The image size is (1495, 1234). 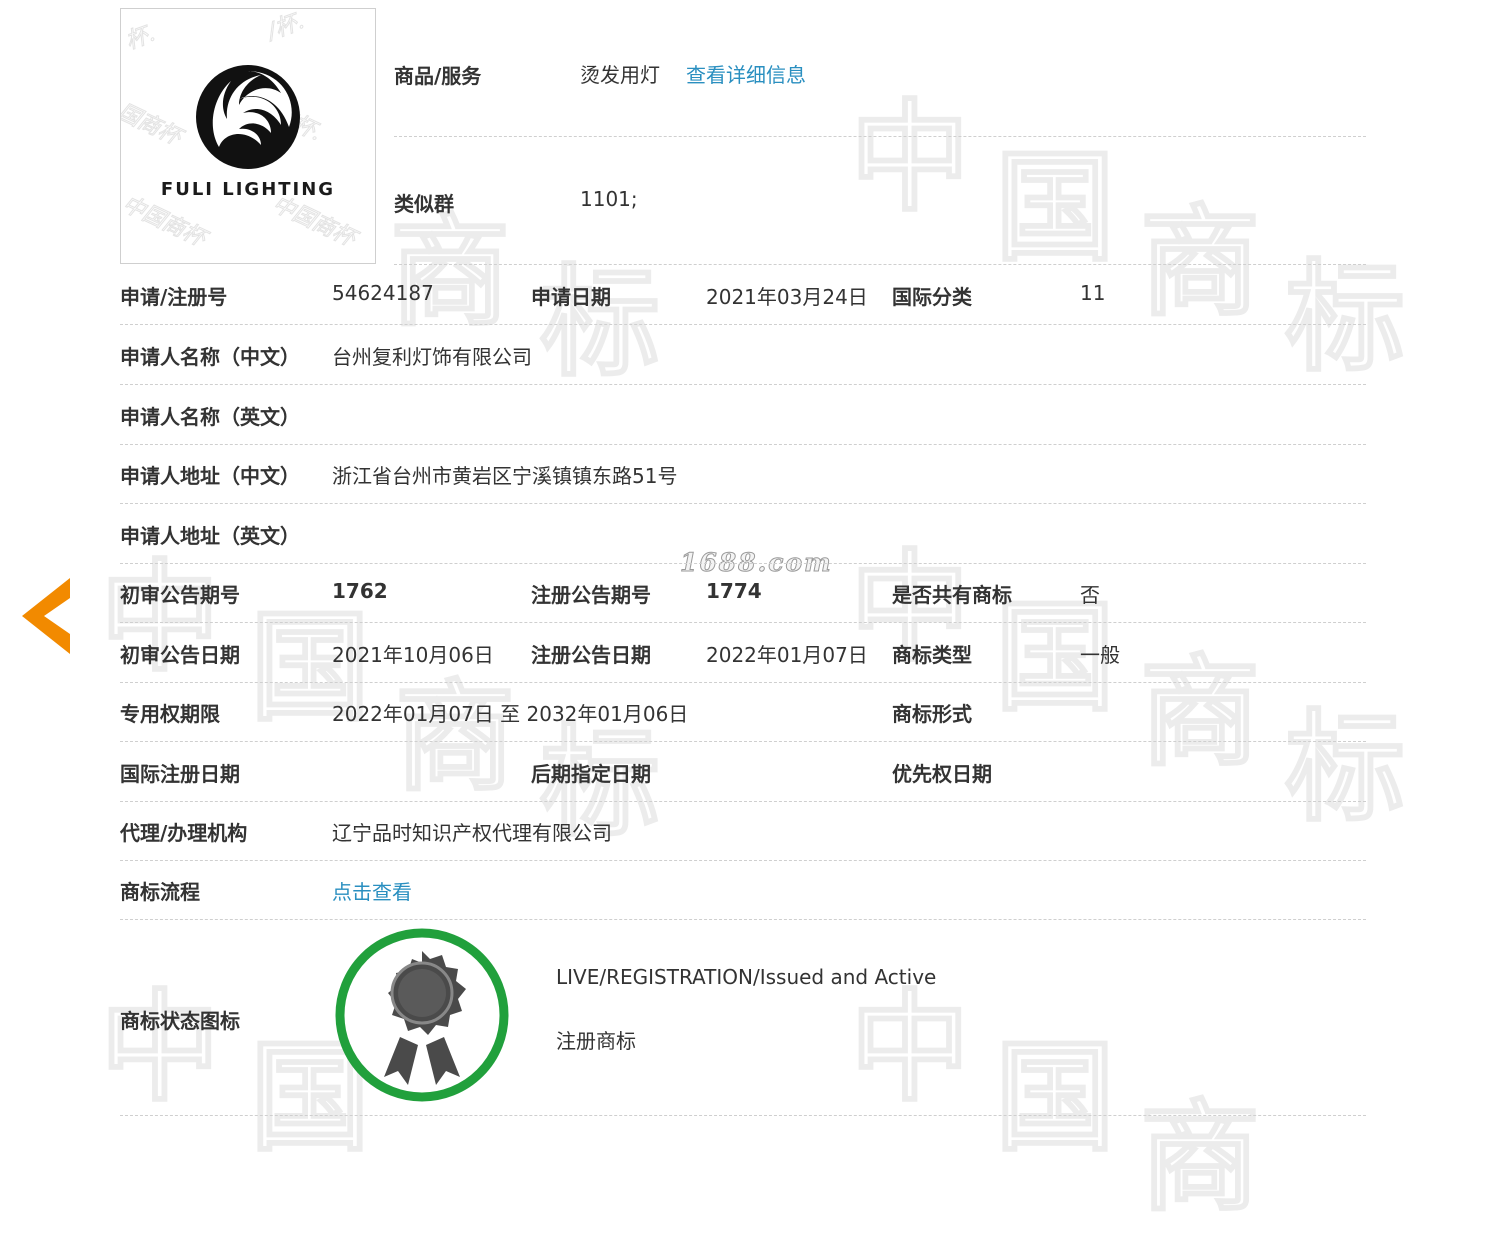 What do you see at coordinates (591, 595) in the screenshot?
I see `reg-issue-label: 注册公告期号` at bounding box center [591, 595].